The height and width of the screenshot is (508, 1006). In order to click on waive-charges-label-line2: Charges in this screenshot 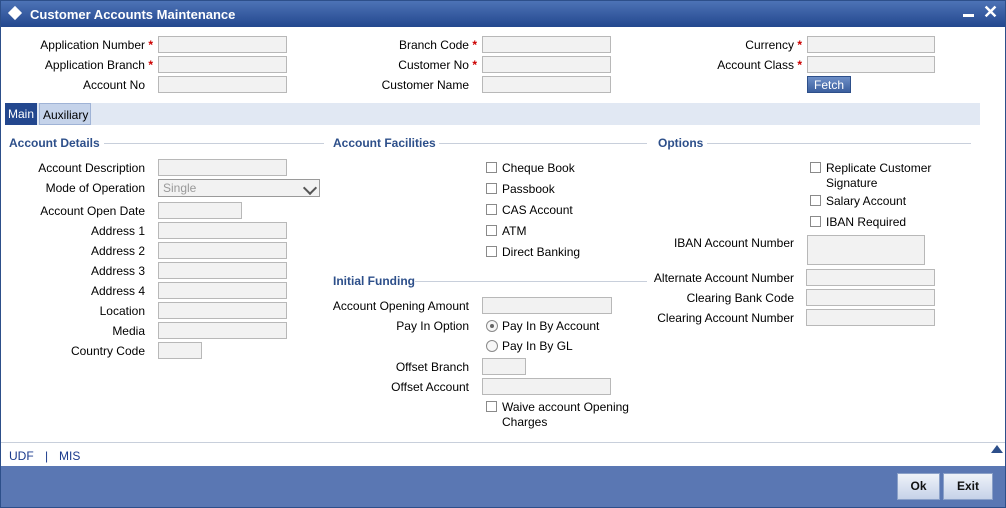, I will do `click(525, 422)`.